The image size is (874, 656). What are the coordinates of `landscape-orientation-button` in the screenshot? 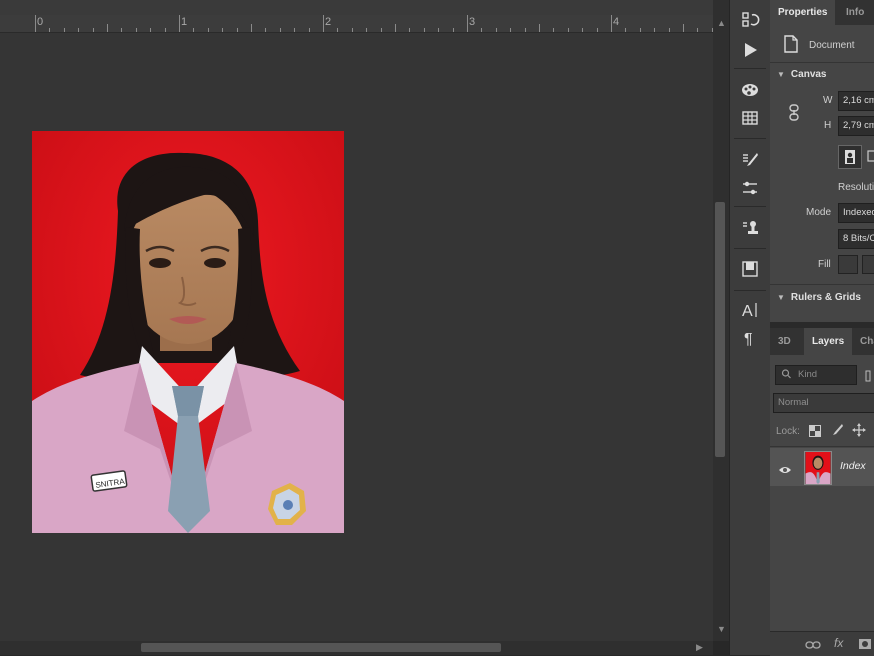 It's located at (870, 156).